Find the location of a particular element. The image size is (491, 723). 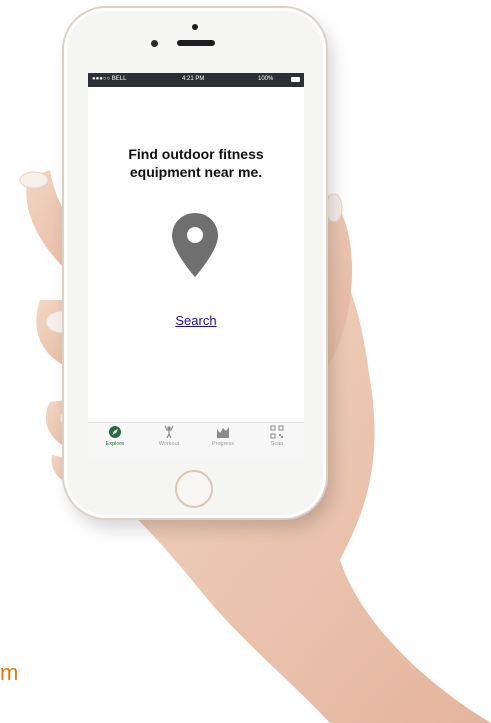

page-title: Find outdoor fitness equipment near me. is located at coordinates (196, 163).